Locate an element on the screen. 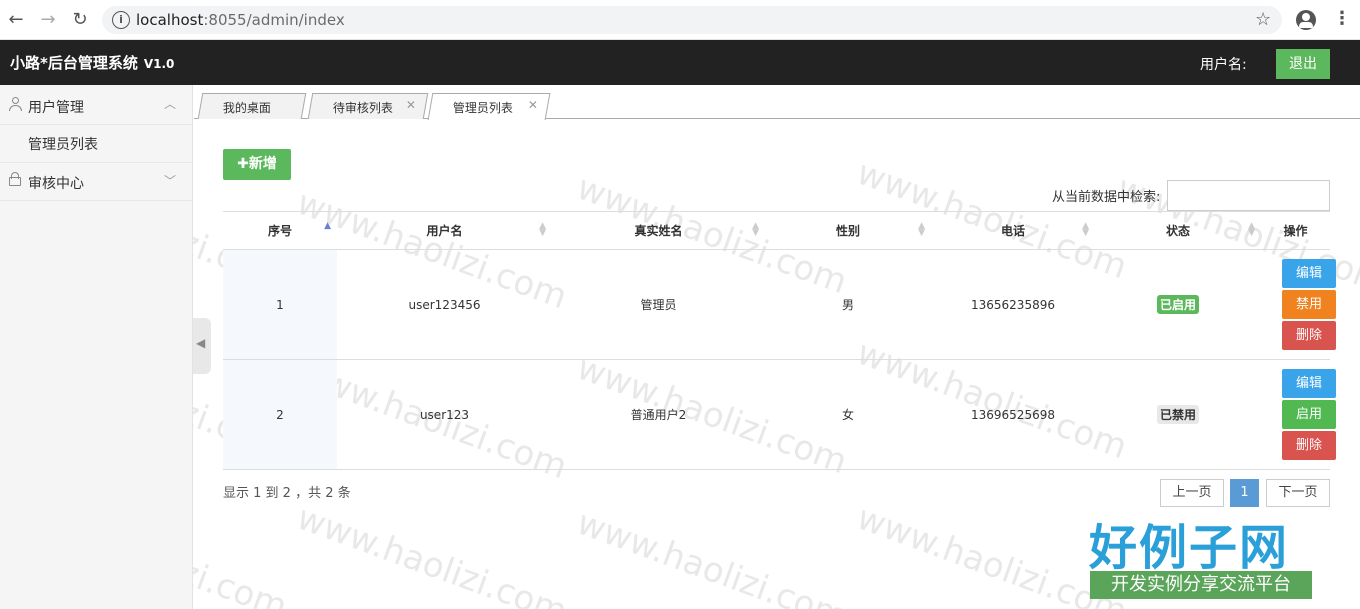  cell-realname: 普通用户2 is located at coordinates (658, 414).